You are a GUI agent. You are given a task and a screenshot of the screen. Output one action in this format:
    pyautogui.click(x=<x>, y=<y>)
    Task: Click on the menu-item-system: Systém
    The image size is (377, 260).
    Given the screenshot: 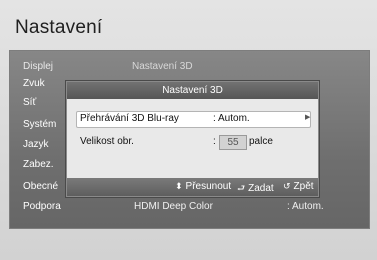 What is the action you would take?
    pyautogui.click(x=39, y=124)
    